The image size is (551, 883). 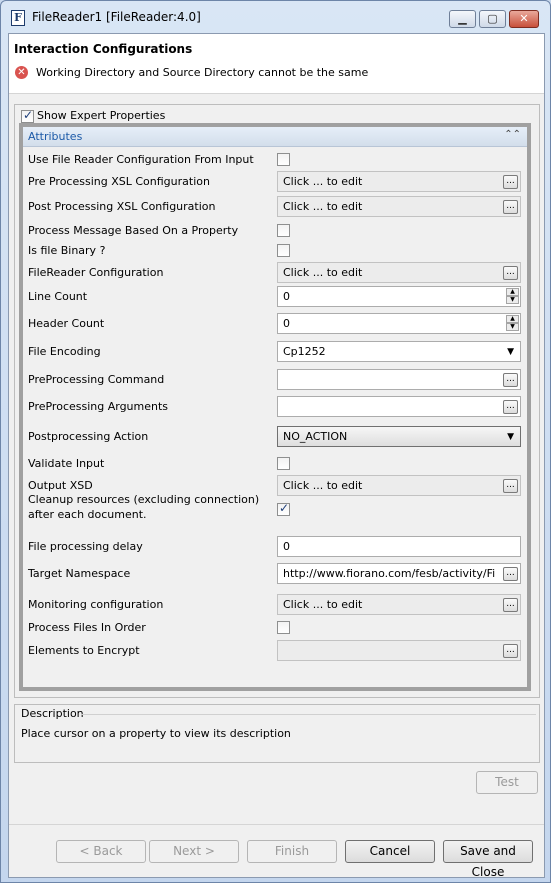 What do you see at coordinates (21, 72) in the screenshot?
I see `error-icon: ✕` at bounding box center [21, 72].